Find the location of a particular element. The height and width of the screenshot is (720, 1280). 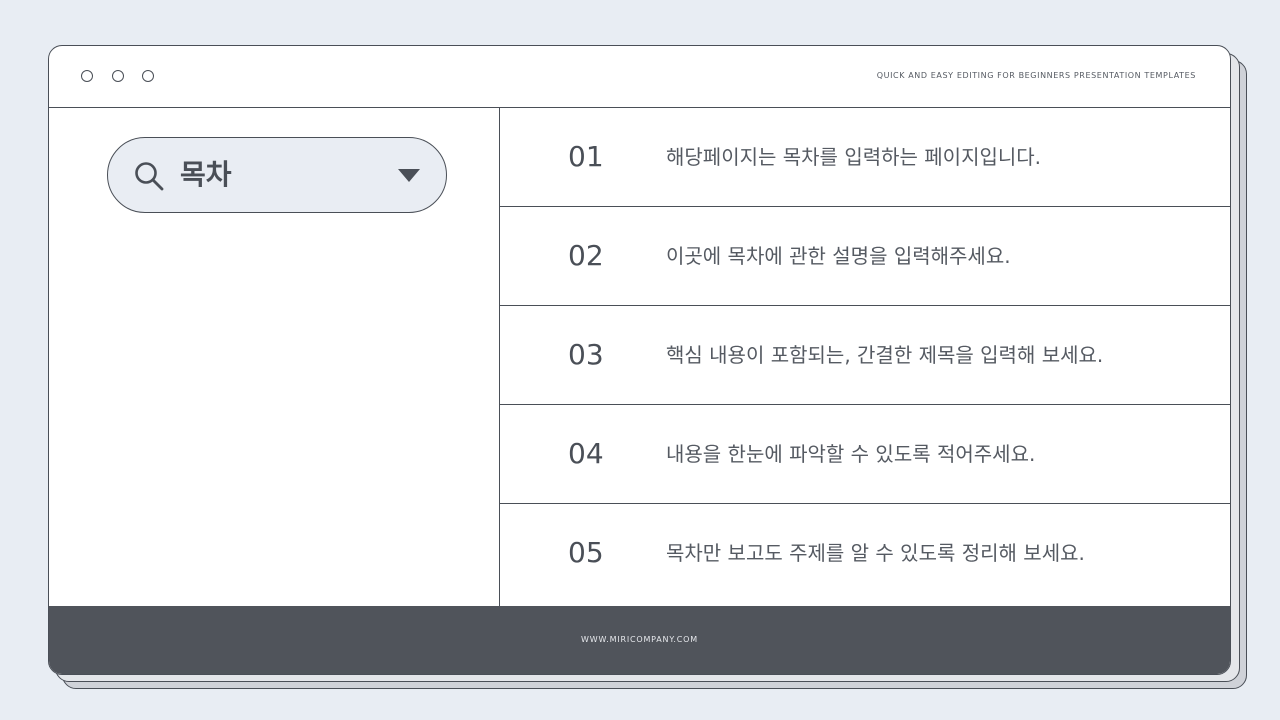

toc-item-text: 이곳에 목차에 관한 설명을 입력해주세요. is located at coordinates (838, 256).